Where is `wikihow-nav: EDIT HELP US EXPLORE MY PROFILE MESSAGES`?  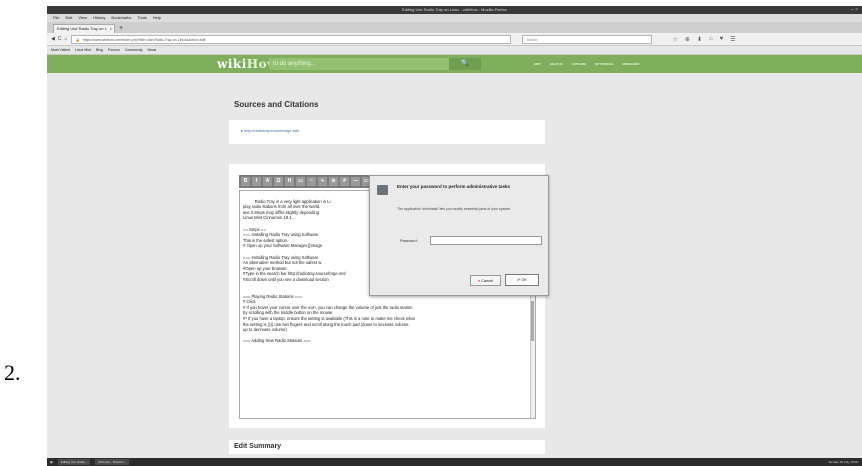 wikihow-nav: EDIT HELP US EXPLORE MY PROFILE MESSAGES is located at coordinates (586, 64).